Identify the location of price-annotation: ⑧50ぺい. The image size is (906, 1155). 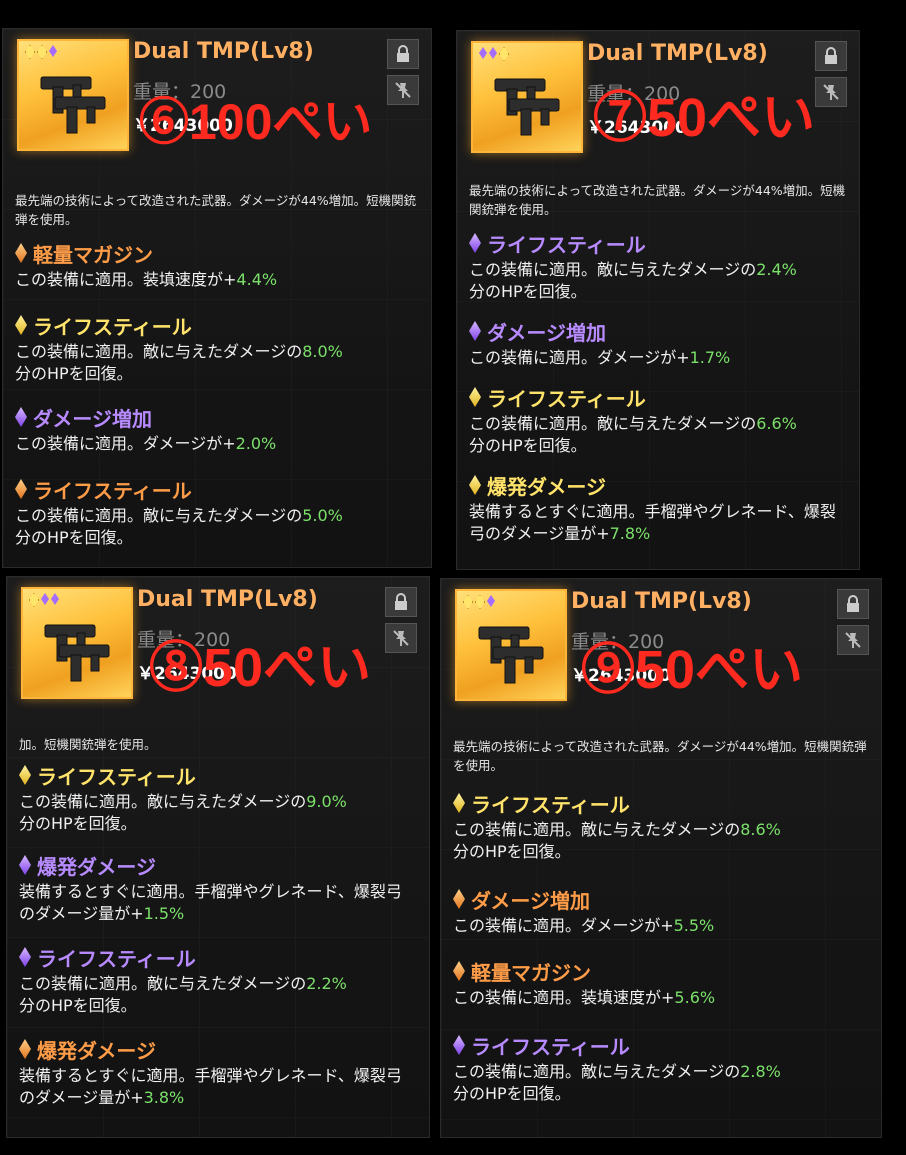
(260, 668).